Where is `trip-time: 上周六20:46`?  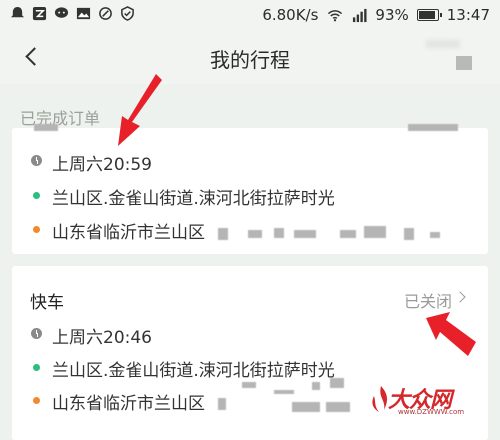 trip-time: 上周六20:46 is located at coordinates (102, 338).